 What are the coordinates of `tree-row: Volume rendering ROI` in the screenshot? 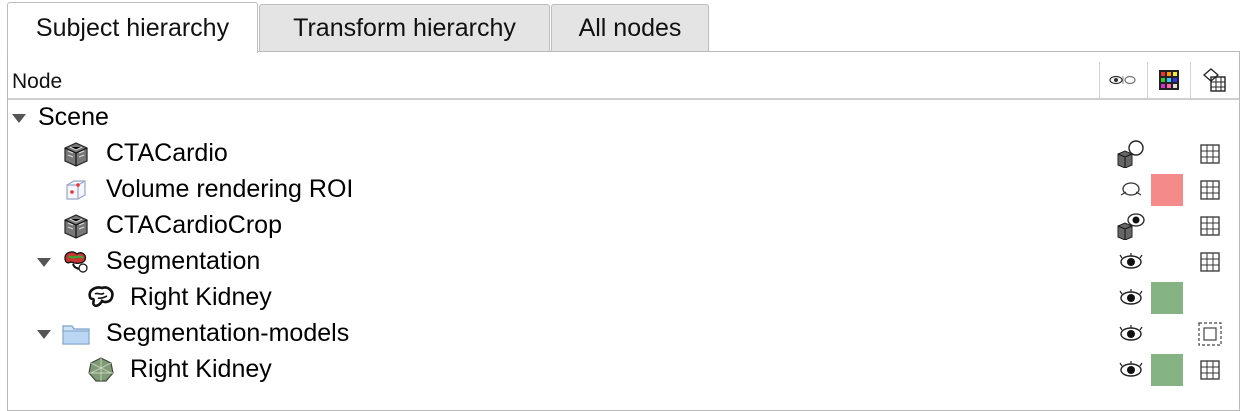 It's located at (623, 190).